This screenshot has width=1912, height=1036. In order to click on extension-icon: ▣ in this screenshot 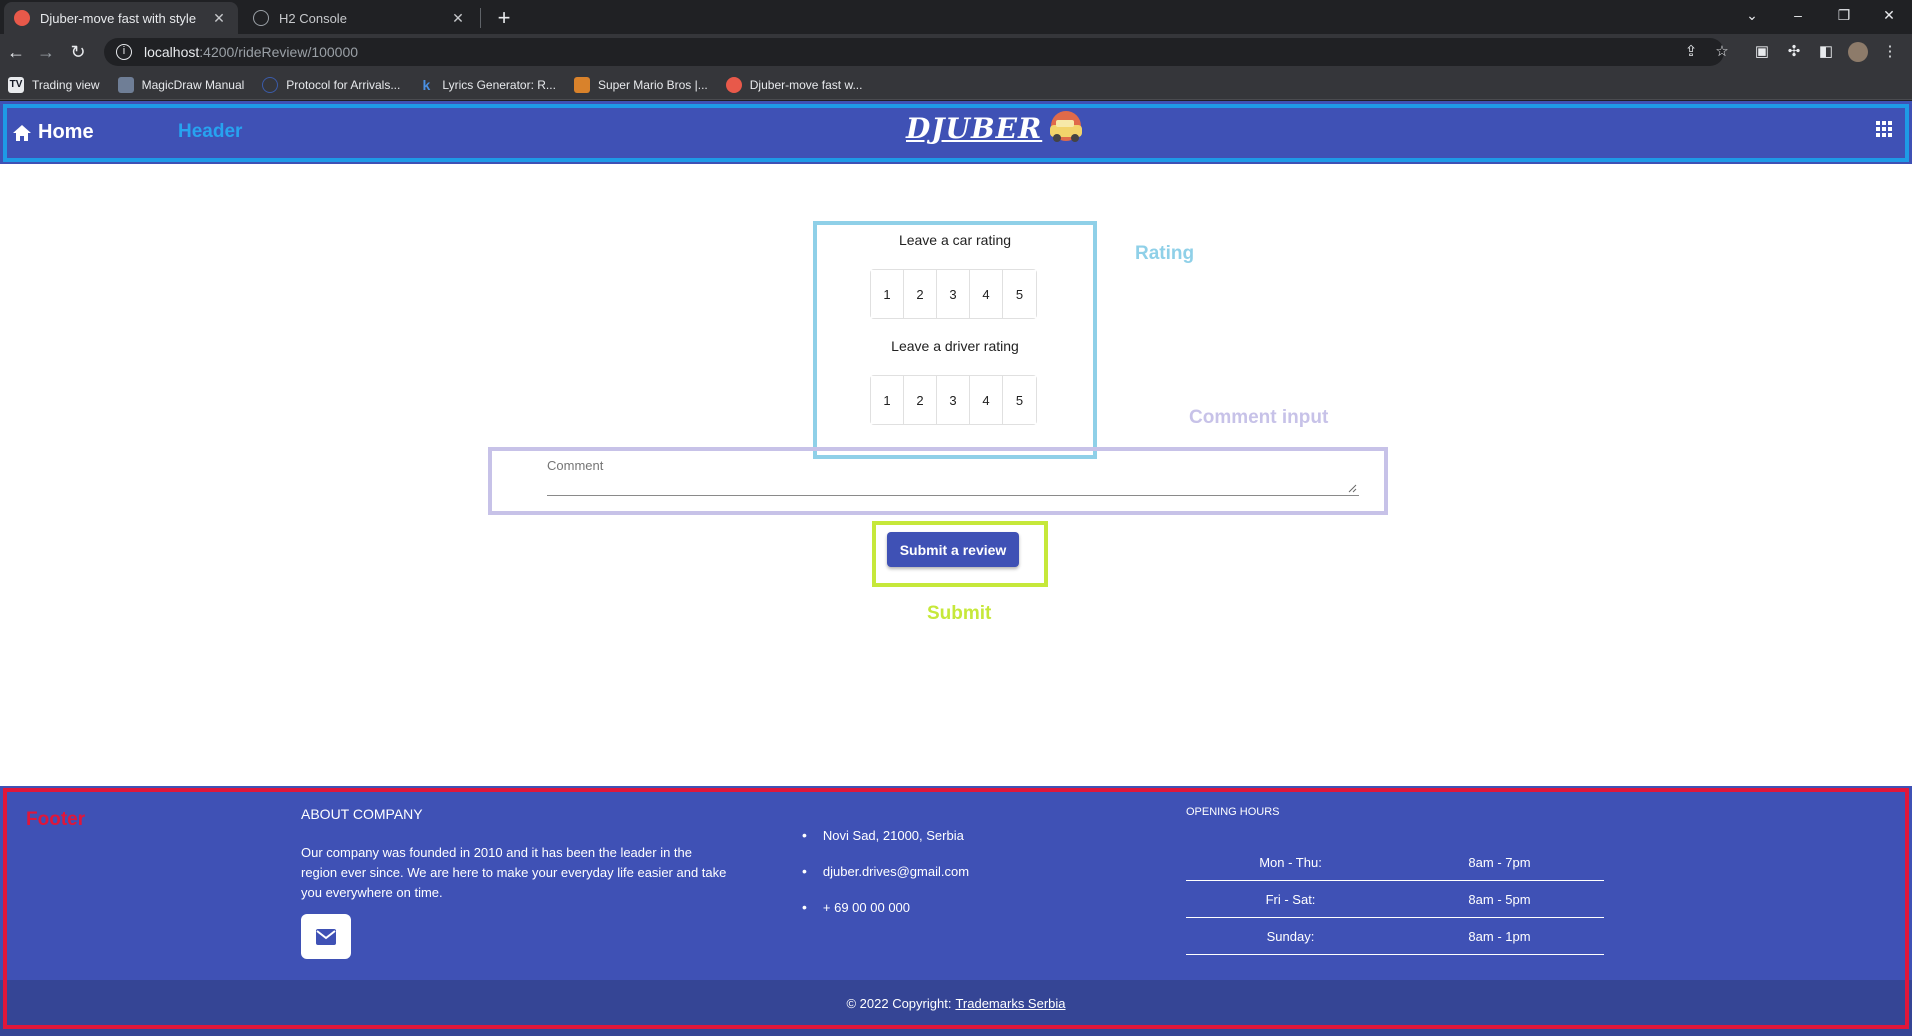, I will do `click(1762, 52)`.